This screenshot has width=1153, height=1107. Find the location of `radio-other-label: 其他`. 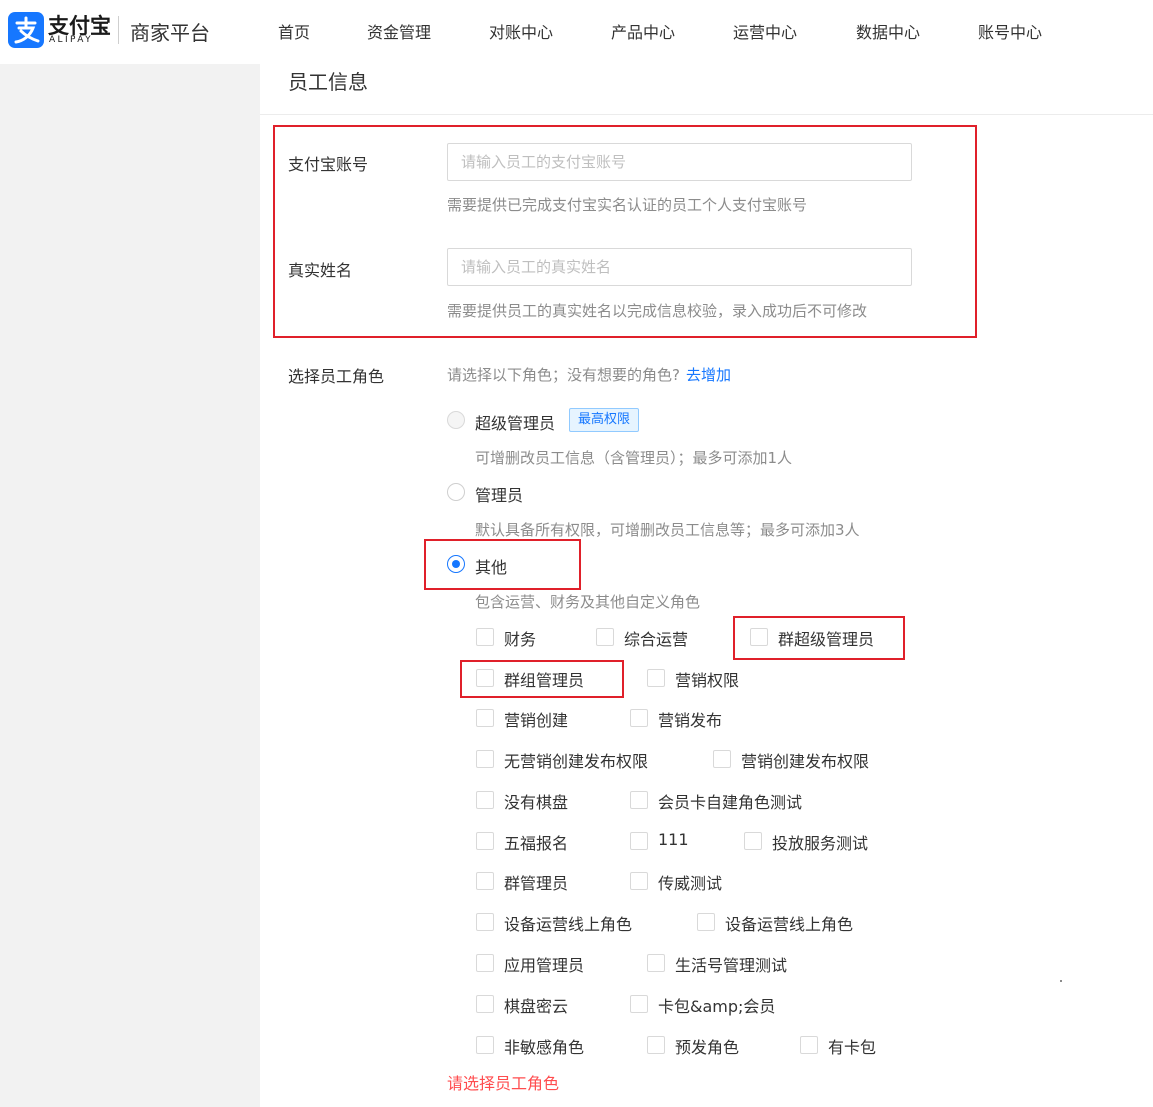

radio-other-label: 其他 is located at coordinates (491, 567).